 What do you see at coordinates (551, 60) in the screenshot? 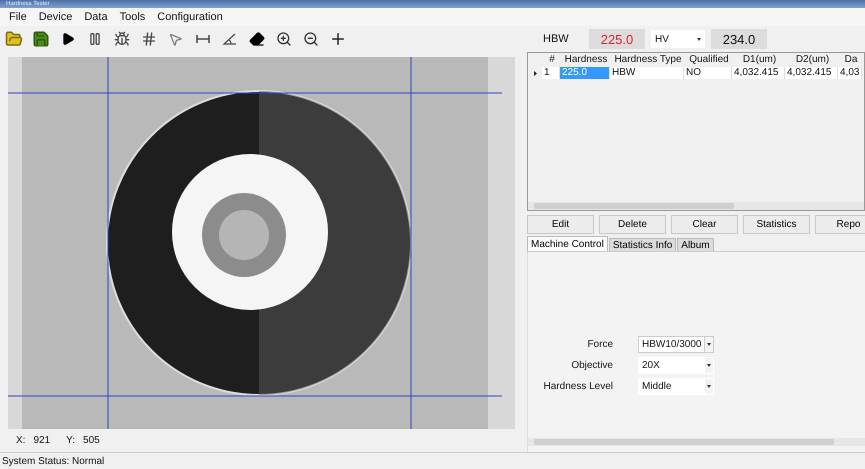
I see `column-header: #` at bounding box center [551, 60].